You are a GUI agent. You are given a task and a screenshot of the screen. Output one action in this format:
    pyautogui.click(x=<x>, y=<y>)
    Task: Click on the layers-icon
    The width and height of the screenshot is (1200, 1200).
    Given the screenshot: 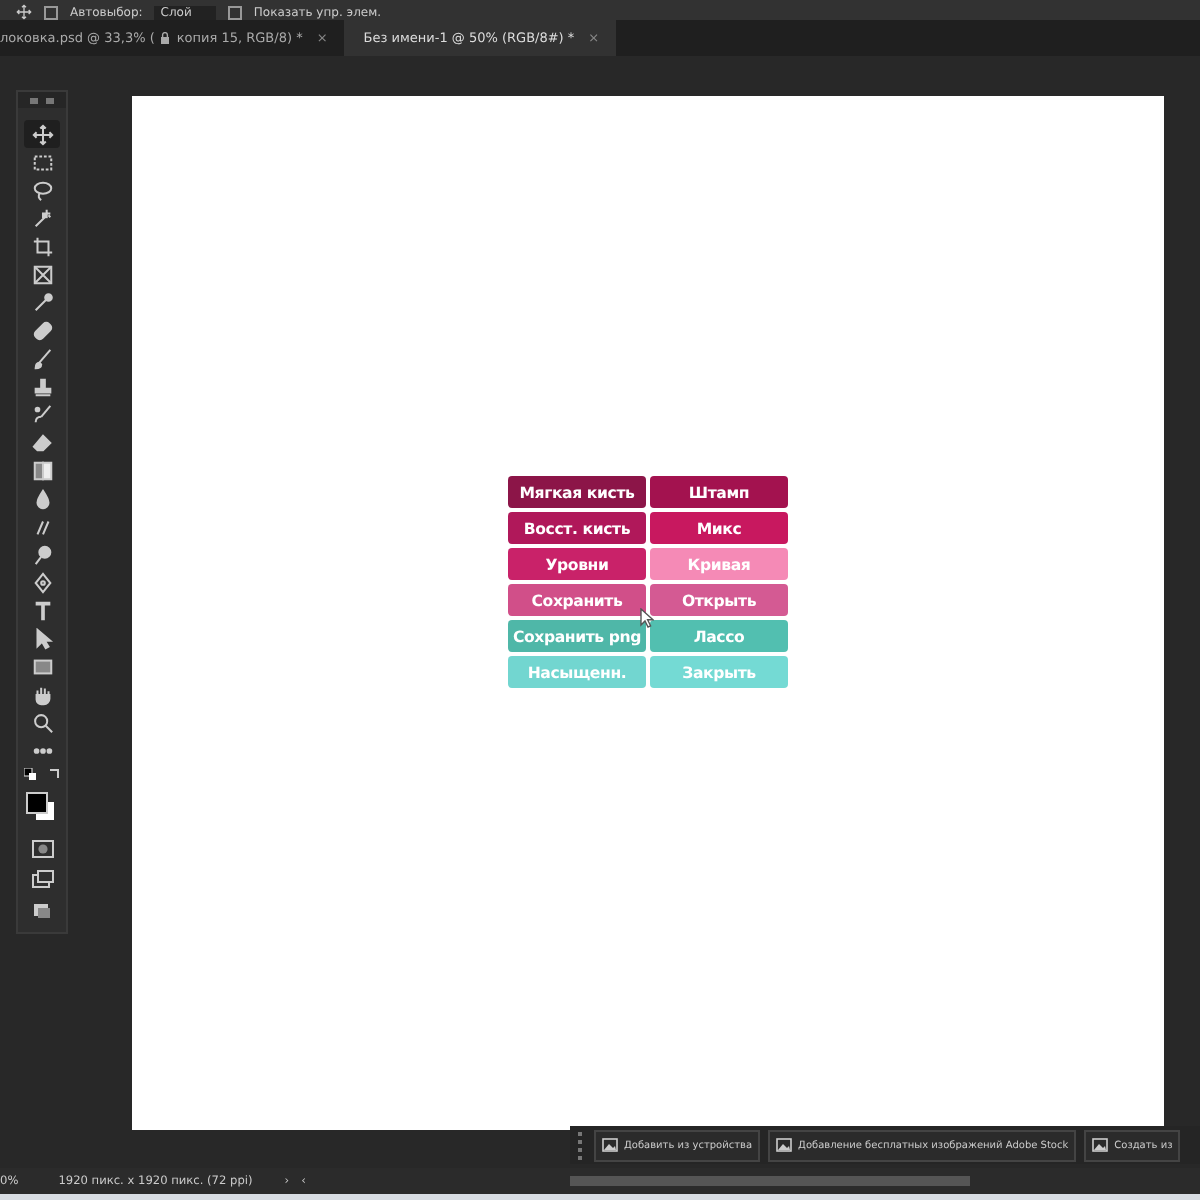 What is the action you would take?
    pyautogui.click(x=42, y=911)
    